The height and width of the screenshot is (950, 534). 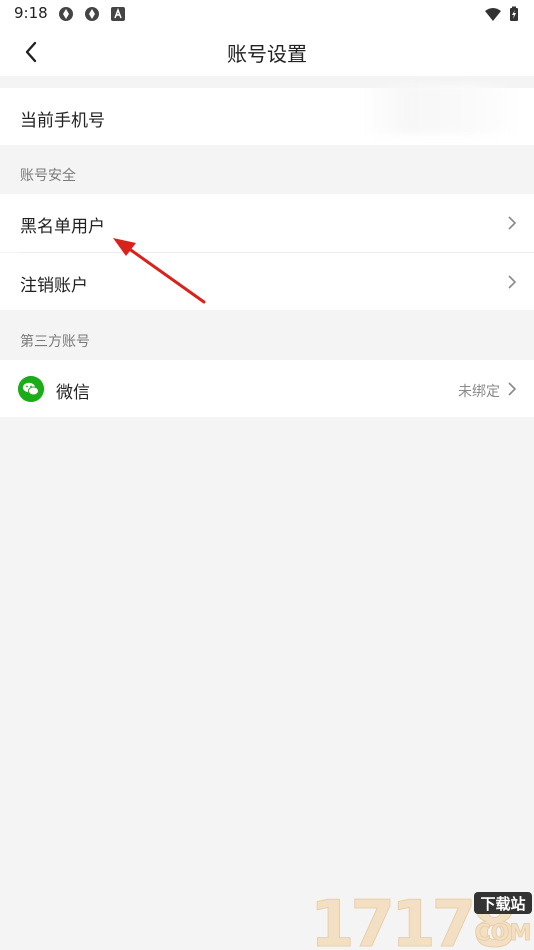 What do you see at coordinates (514, 13) in the screenshot?
I see `battery-icon` at bounding box center [514, 13].